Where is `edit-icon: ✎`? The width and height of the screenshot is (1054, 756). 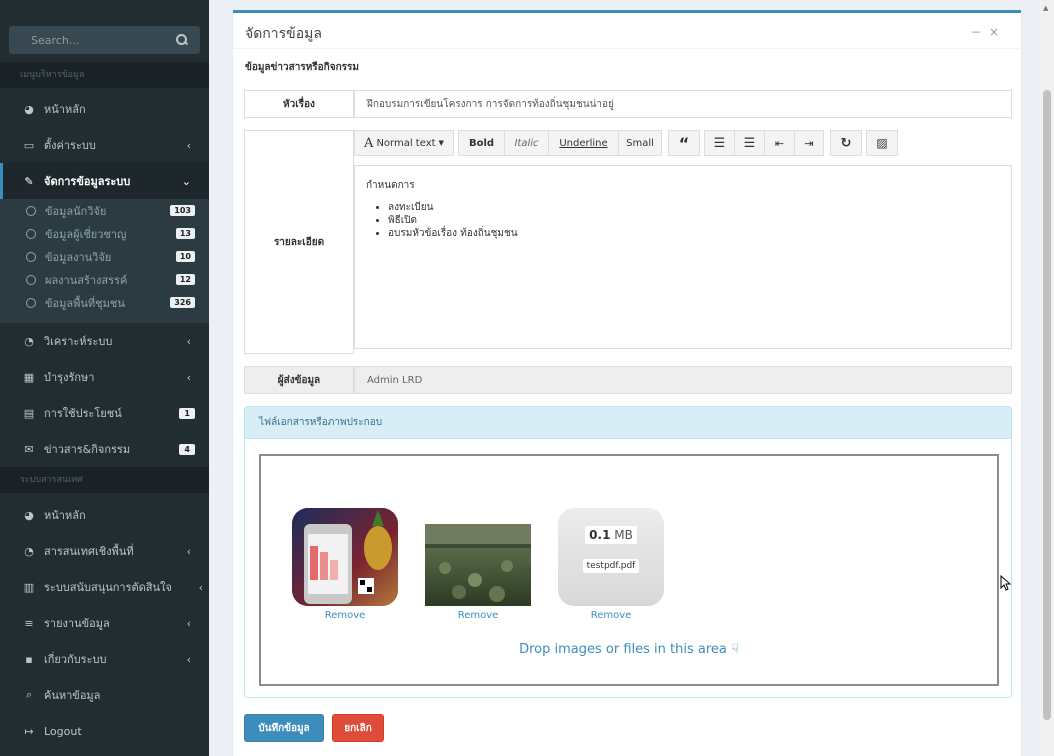 edit-icon: ✎ is located at coordinates (29, 181).